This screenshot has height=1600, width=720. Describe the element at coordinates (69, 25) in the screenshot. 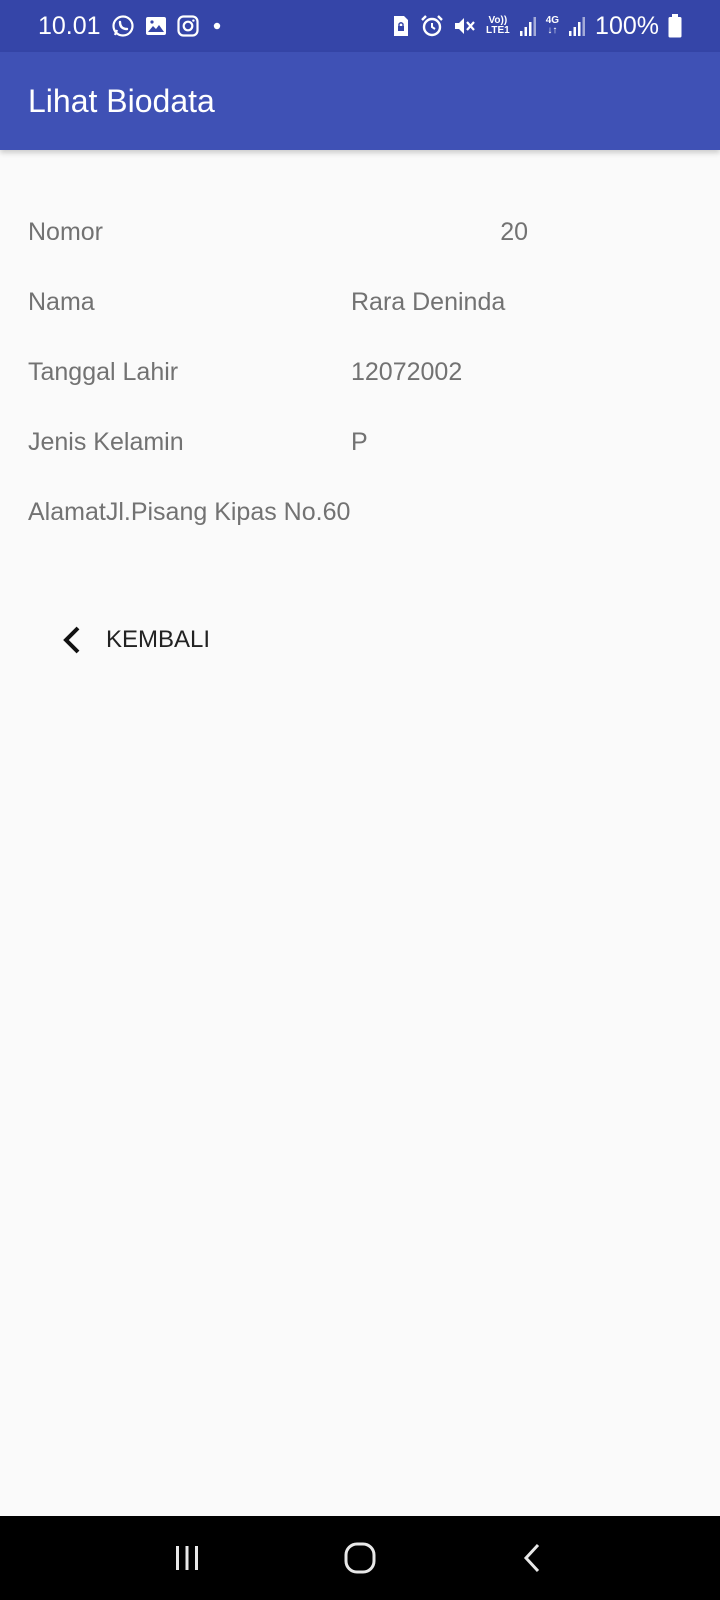

I see `status-time: 10.01` at that location.